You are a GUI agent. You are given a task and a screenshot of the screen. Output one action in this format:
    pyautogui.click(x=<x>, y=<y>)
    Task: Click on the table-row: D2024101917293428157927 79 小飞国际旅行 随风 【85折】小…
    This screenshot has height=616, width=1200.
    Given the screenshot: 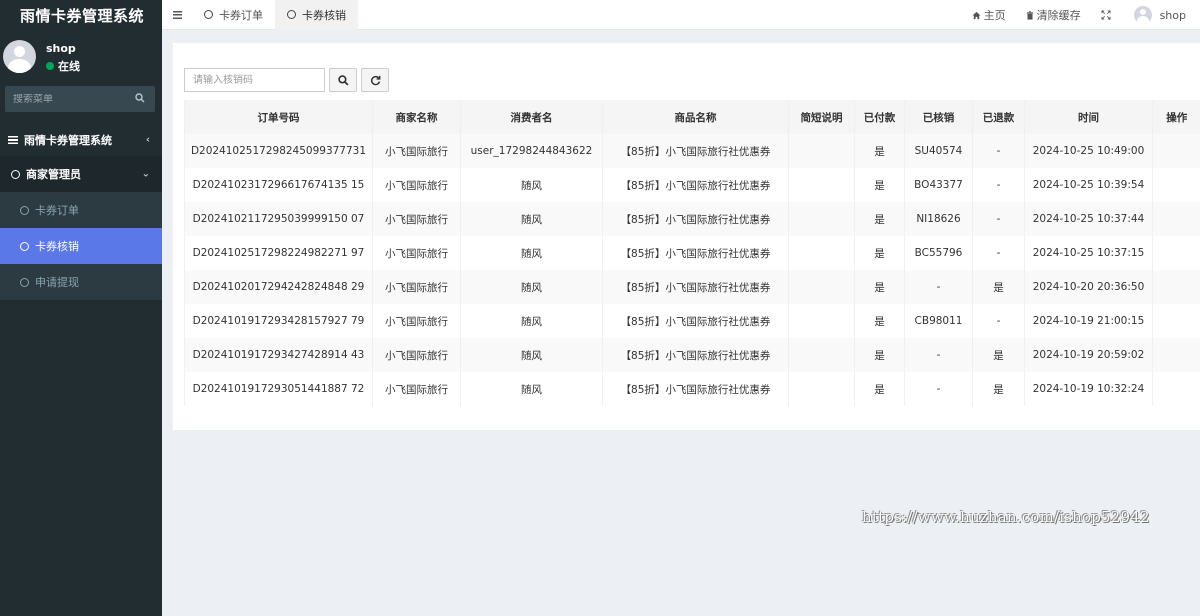 What is the action you would take?
    pyautogui.click(x=692, y=321)
    